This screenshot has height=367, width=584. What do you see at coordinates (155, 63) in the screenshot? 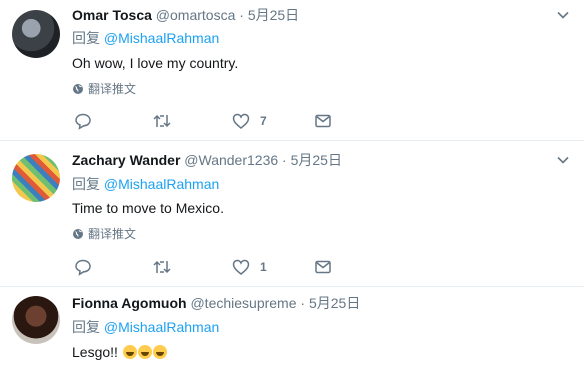
I see `tweet-text: Oh wow, I love my country.` at bounding box center [155, 63].